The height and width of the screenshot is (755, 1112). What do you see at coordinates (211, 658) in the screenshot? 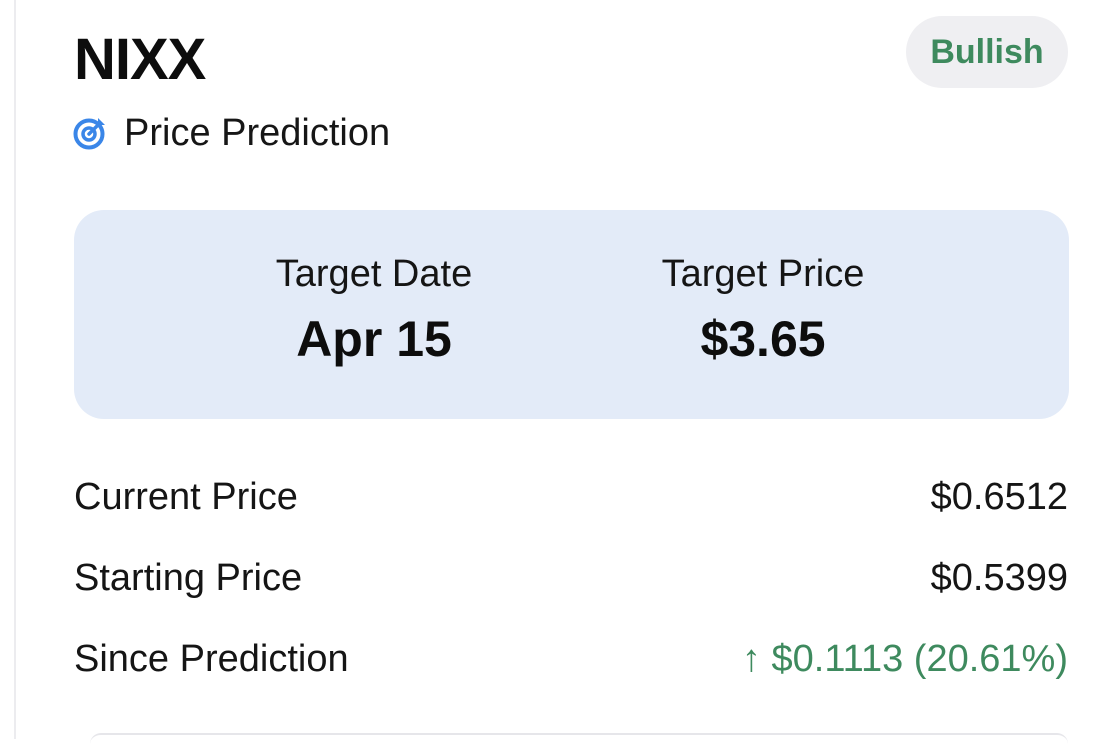
I see `since-prediction-label: Since Prediction` at bounding box center [211, 658].